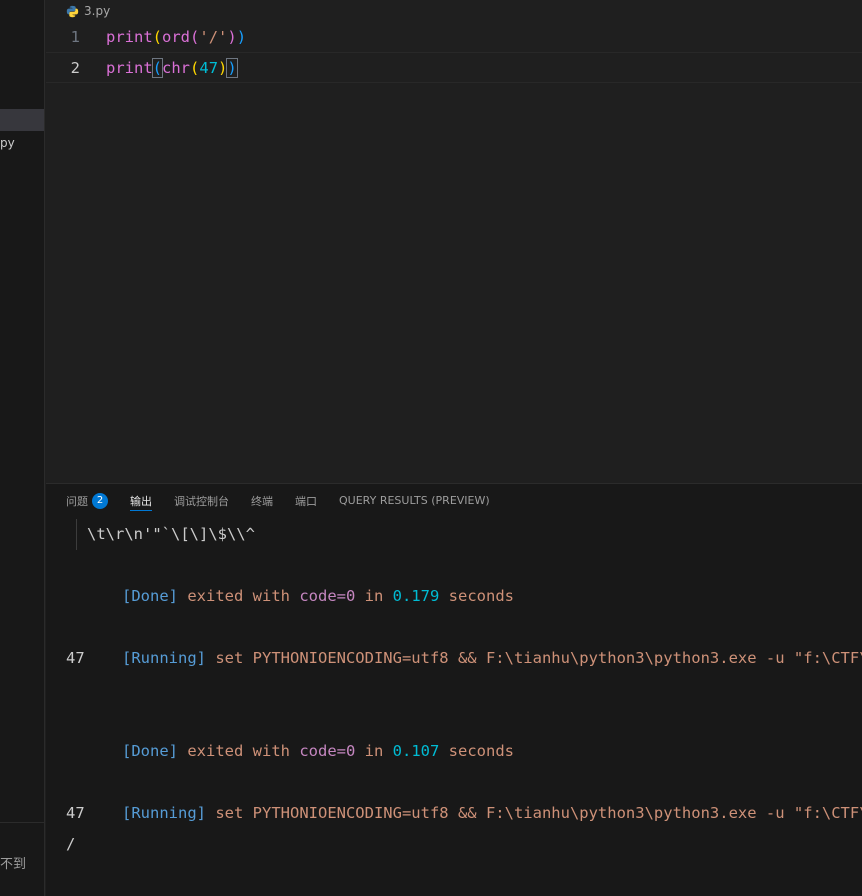  I want to click on code-token-function: chr, so click(176, 67).